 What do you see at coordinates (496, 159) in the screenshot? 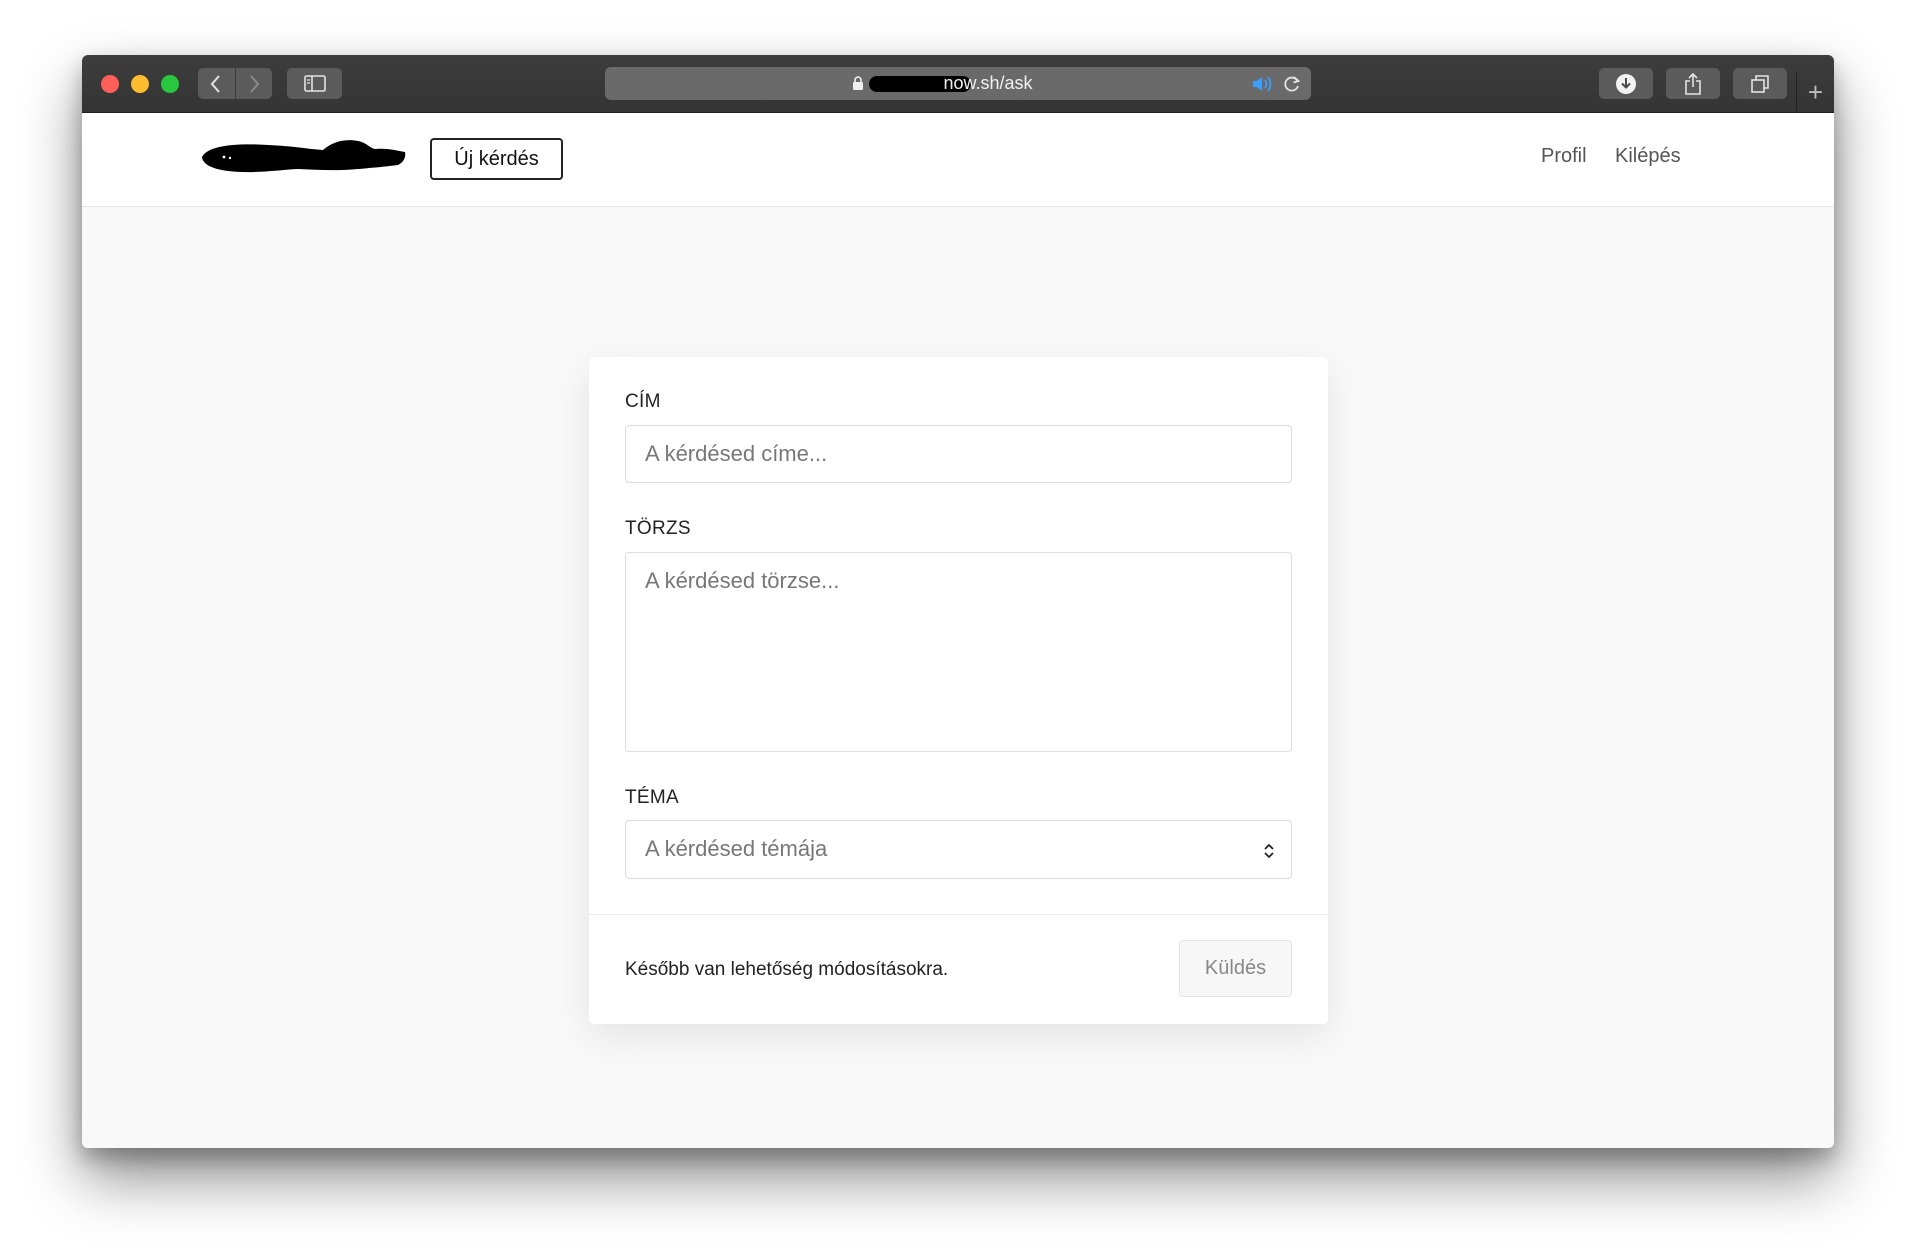
I see `new-question-button: Új kérdés` at bounding box center [496, 159].